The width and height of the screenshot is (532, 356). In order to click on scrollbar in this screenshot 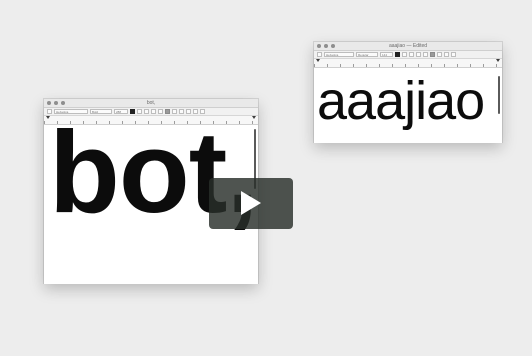, I will do `click(499, 95)`.